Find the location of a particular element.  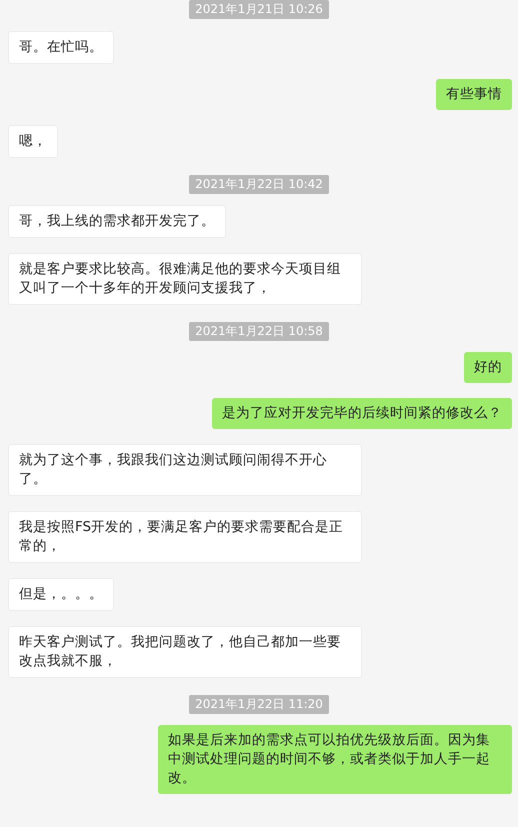

received-message: 昨天客户测试了。我把问题改了，他自己都加一些要改点我就不服， is located at coordinates (185, 652).